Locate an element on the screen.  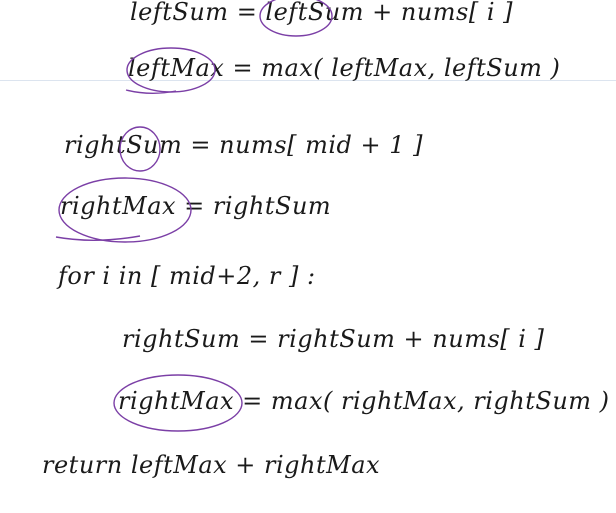
note-line-rightmax-init: rightMax = rightSum is located at coordinates (196, 206).